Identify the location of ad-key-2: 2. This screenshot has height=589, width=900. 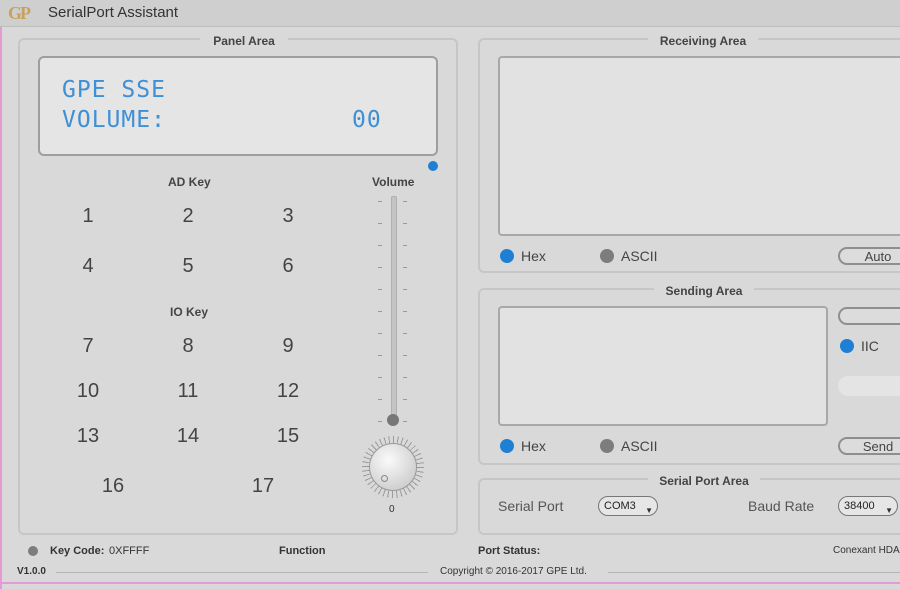
(188, 216).